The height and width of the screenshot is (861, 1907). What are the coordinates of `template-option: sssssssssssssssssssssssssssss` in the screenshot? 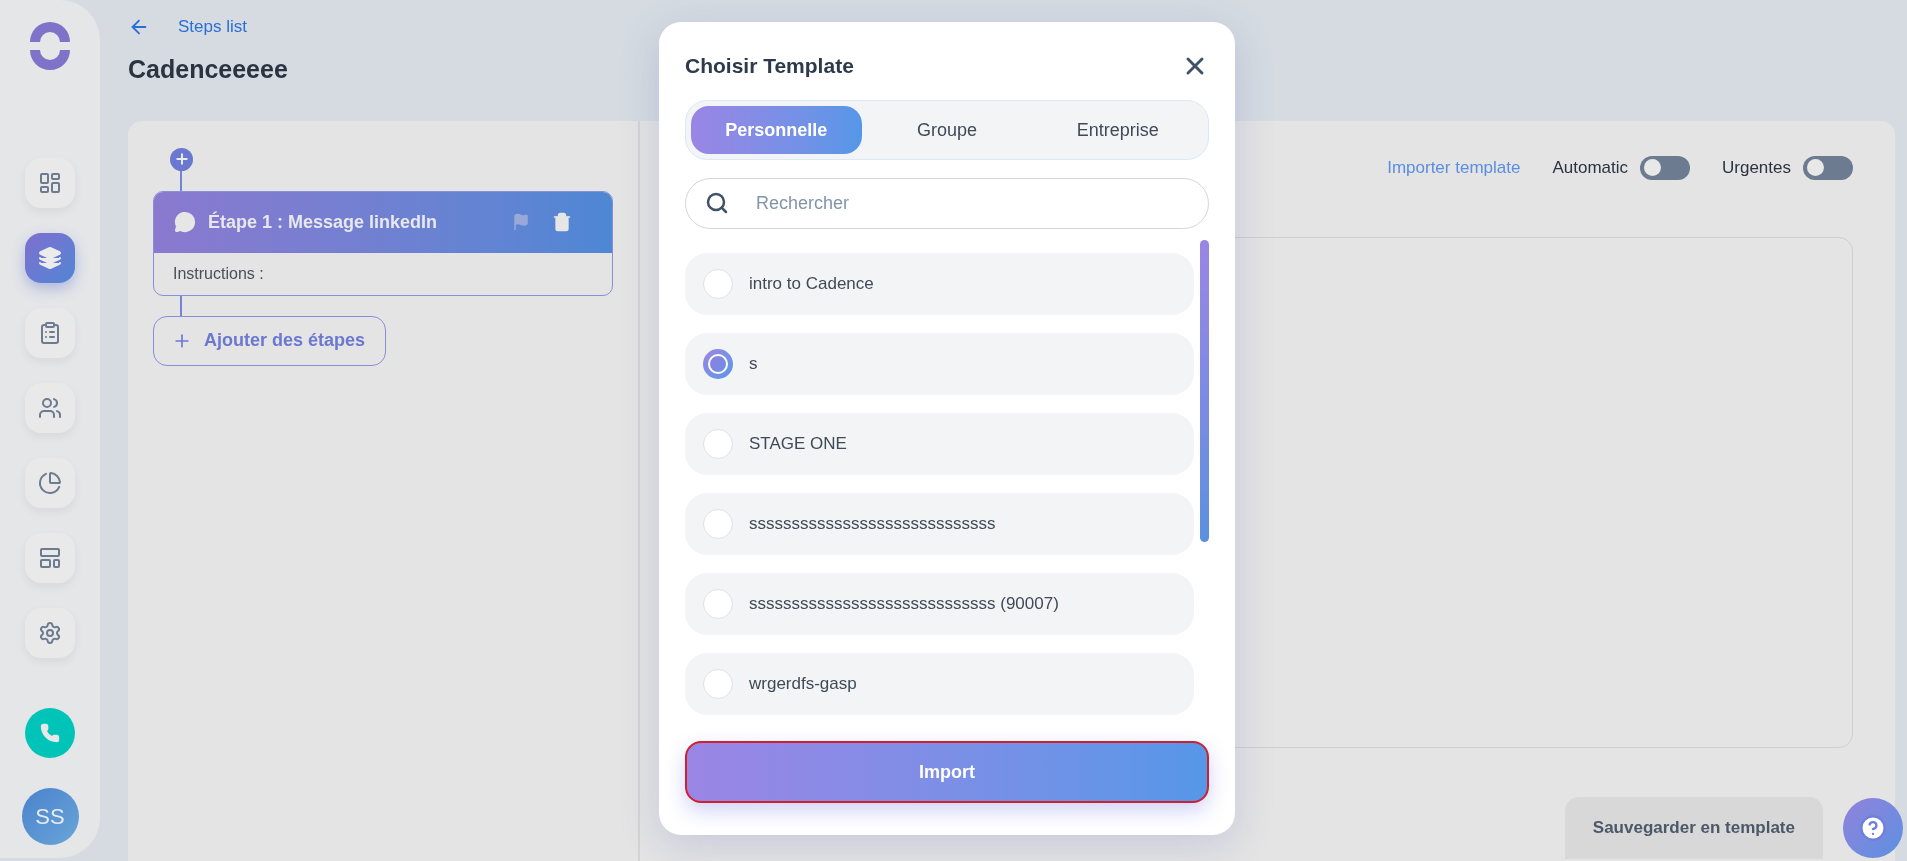 It's located at (939, 524).